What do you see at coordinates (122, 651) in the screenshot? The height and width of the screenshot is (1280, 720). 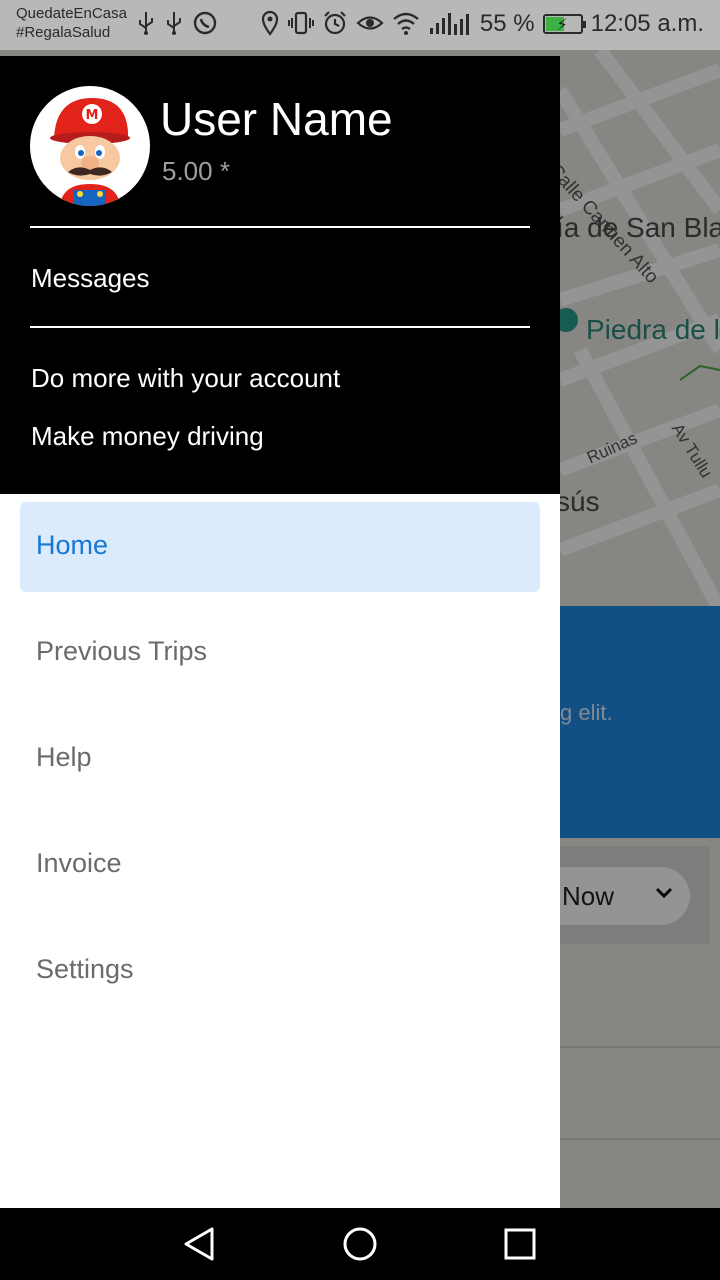 I see `menu-item-label: Previous Trips` at bounding box center [122, 651].